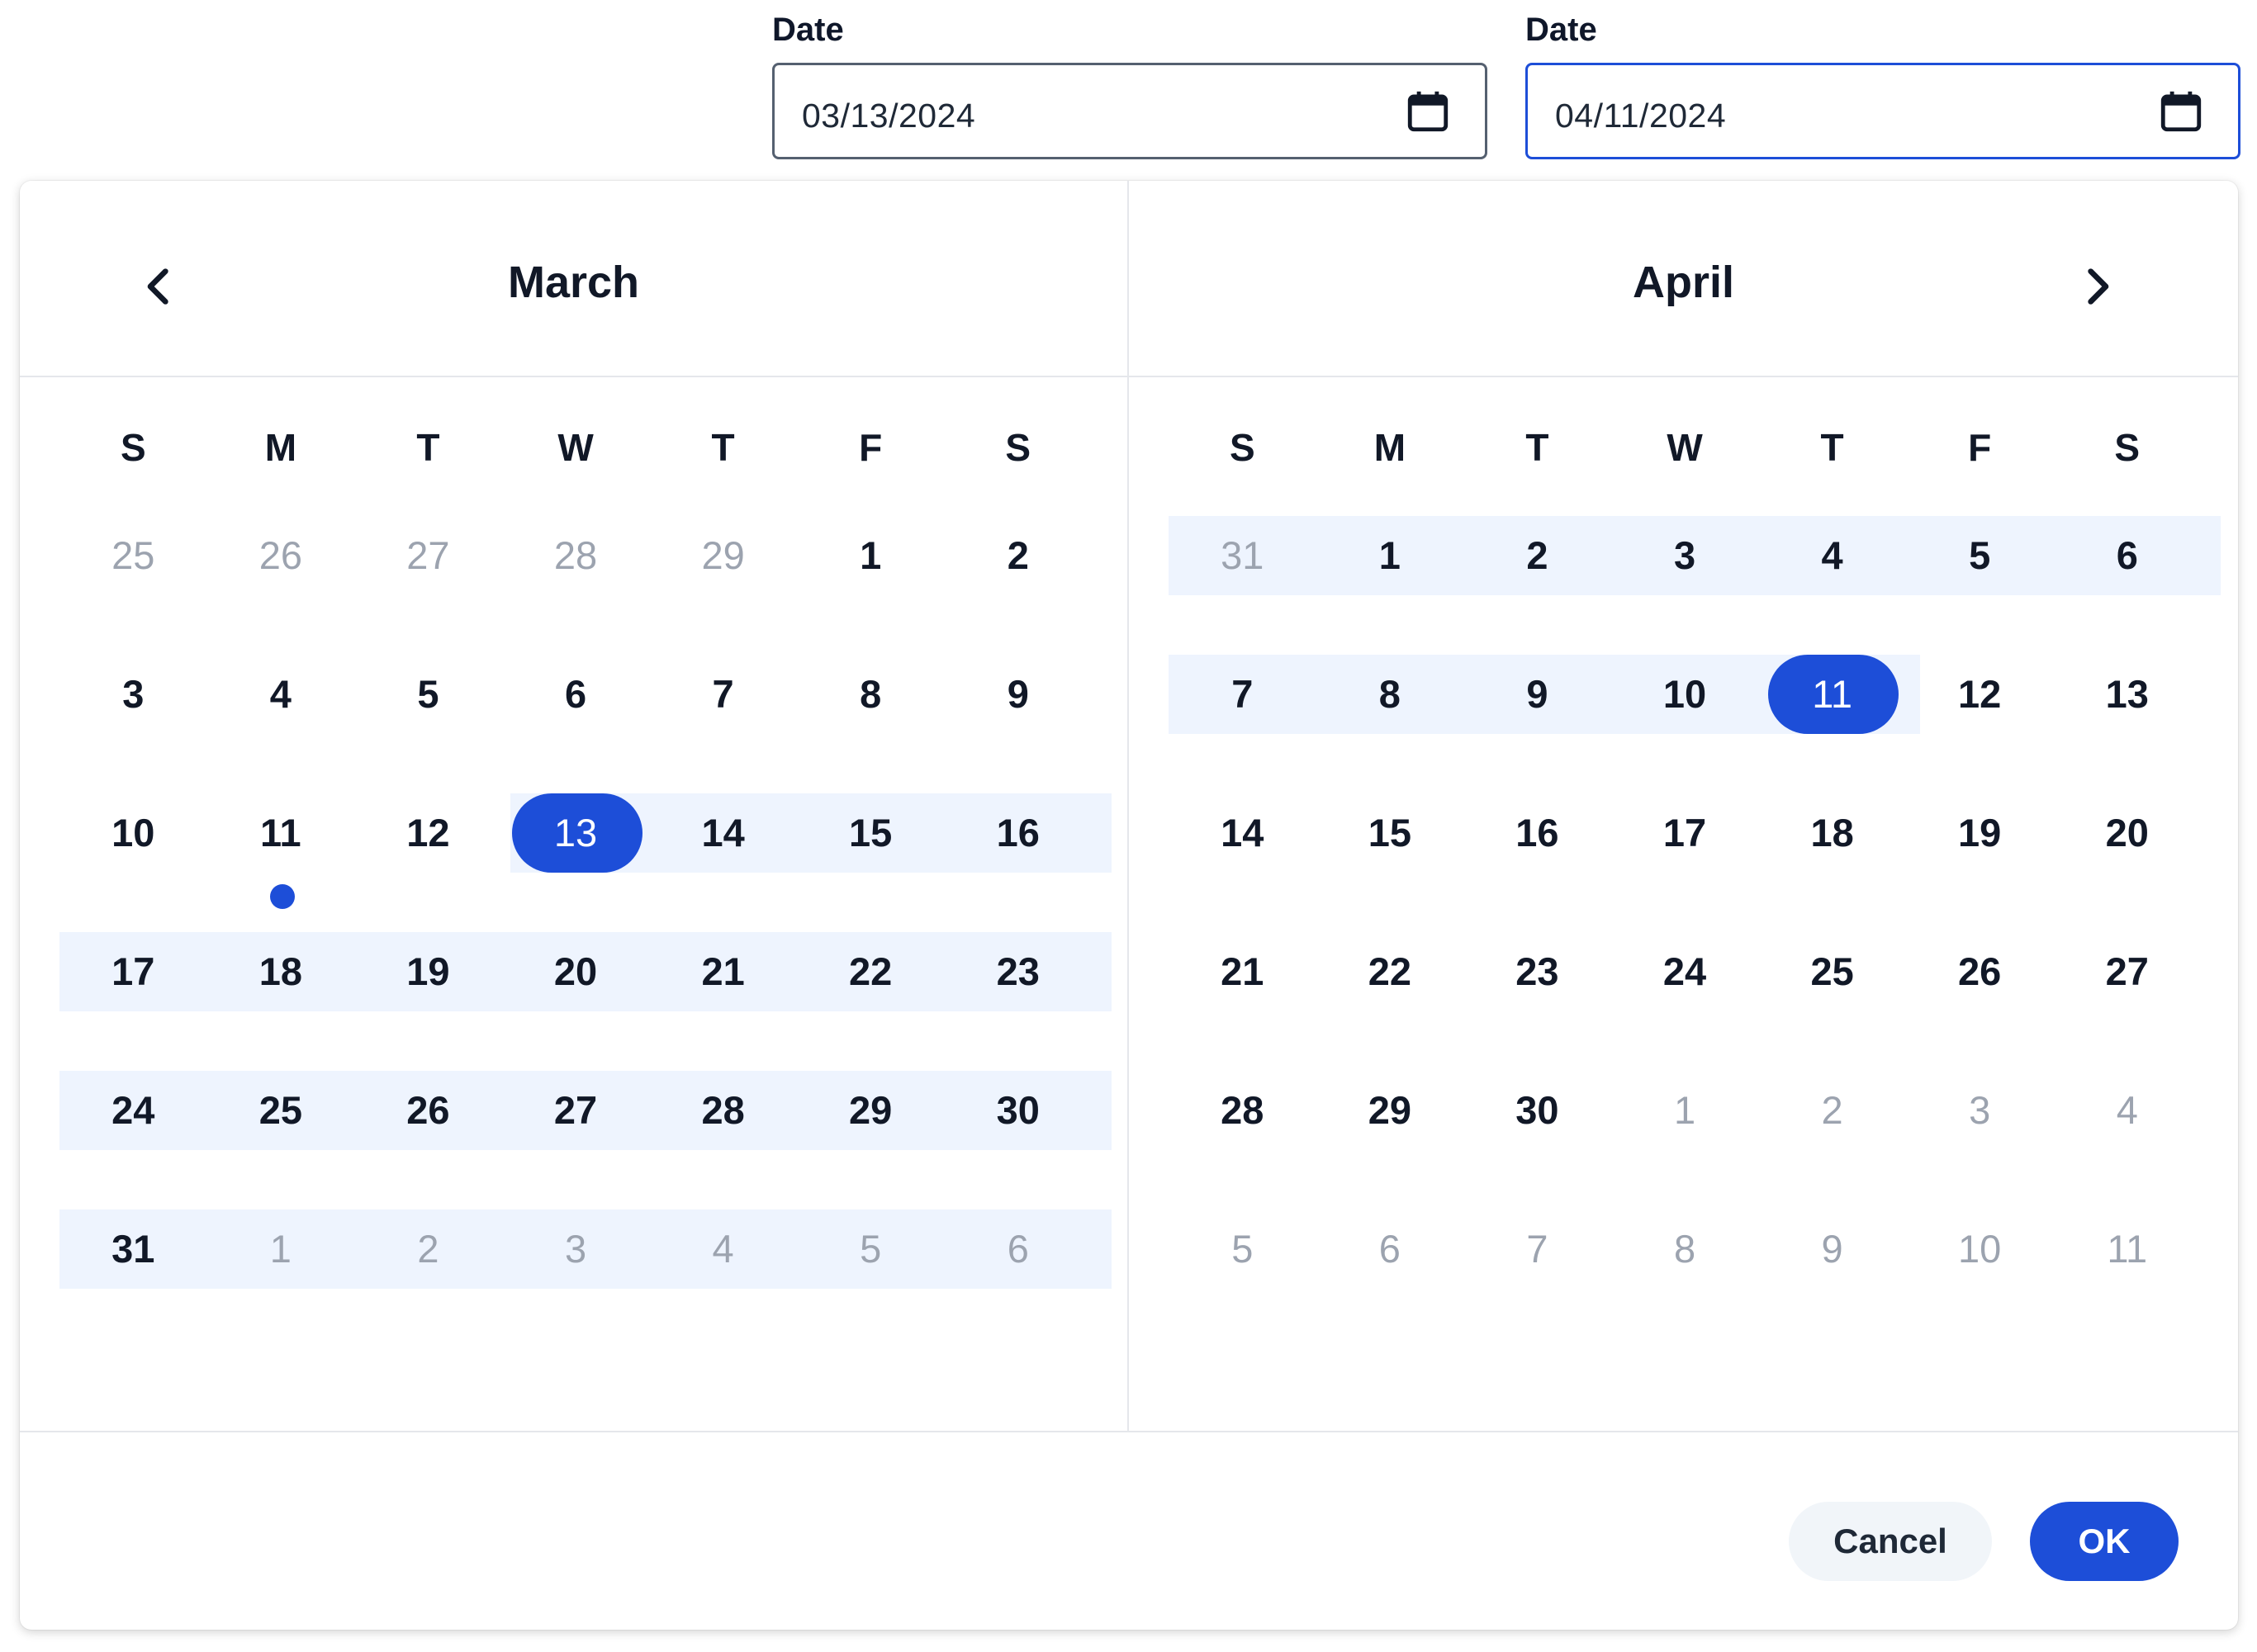 The image size is (2257, 1652). What do you see at coordinates (2127, 1278) in the screenshot?
I see `day-cell-outside: 11` at bounding box center [2127, 1278].